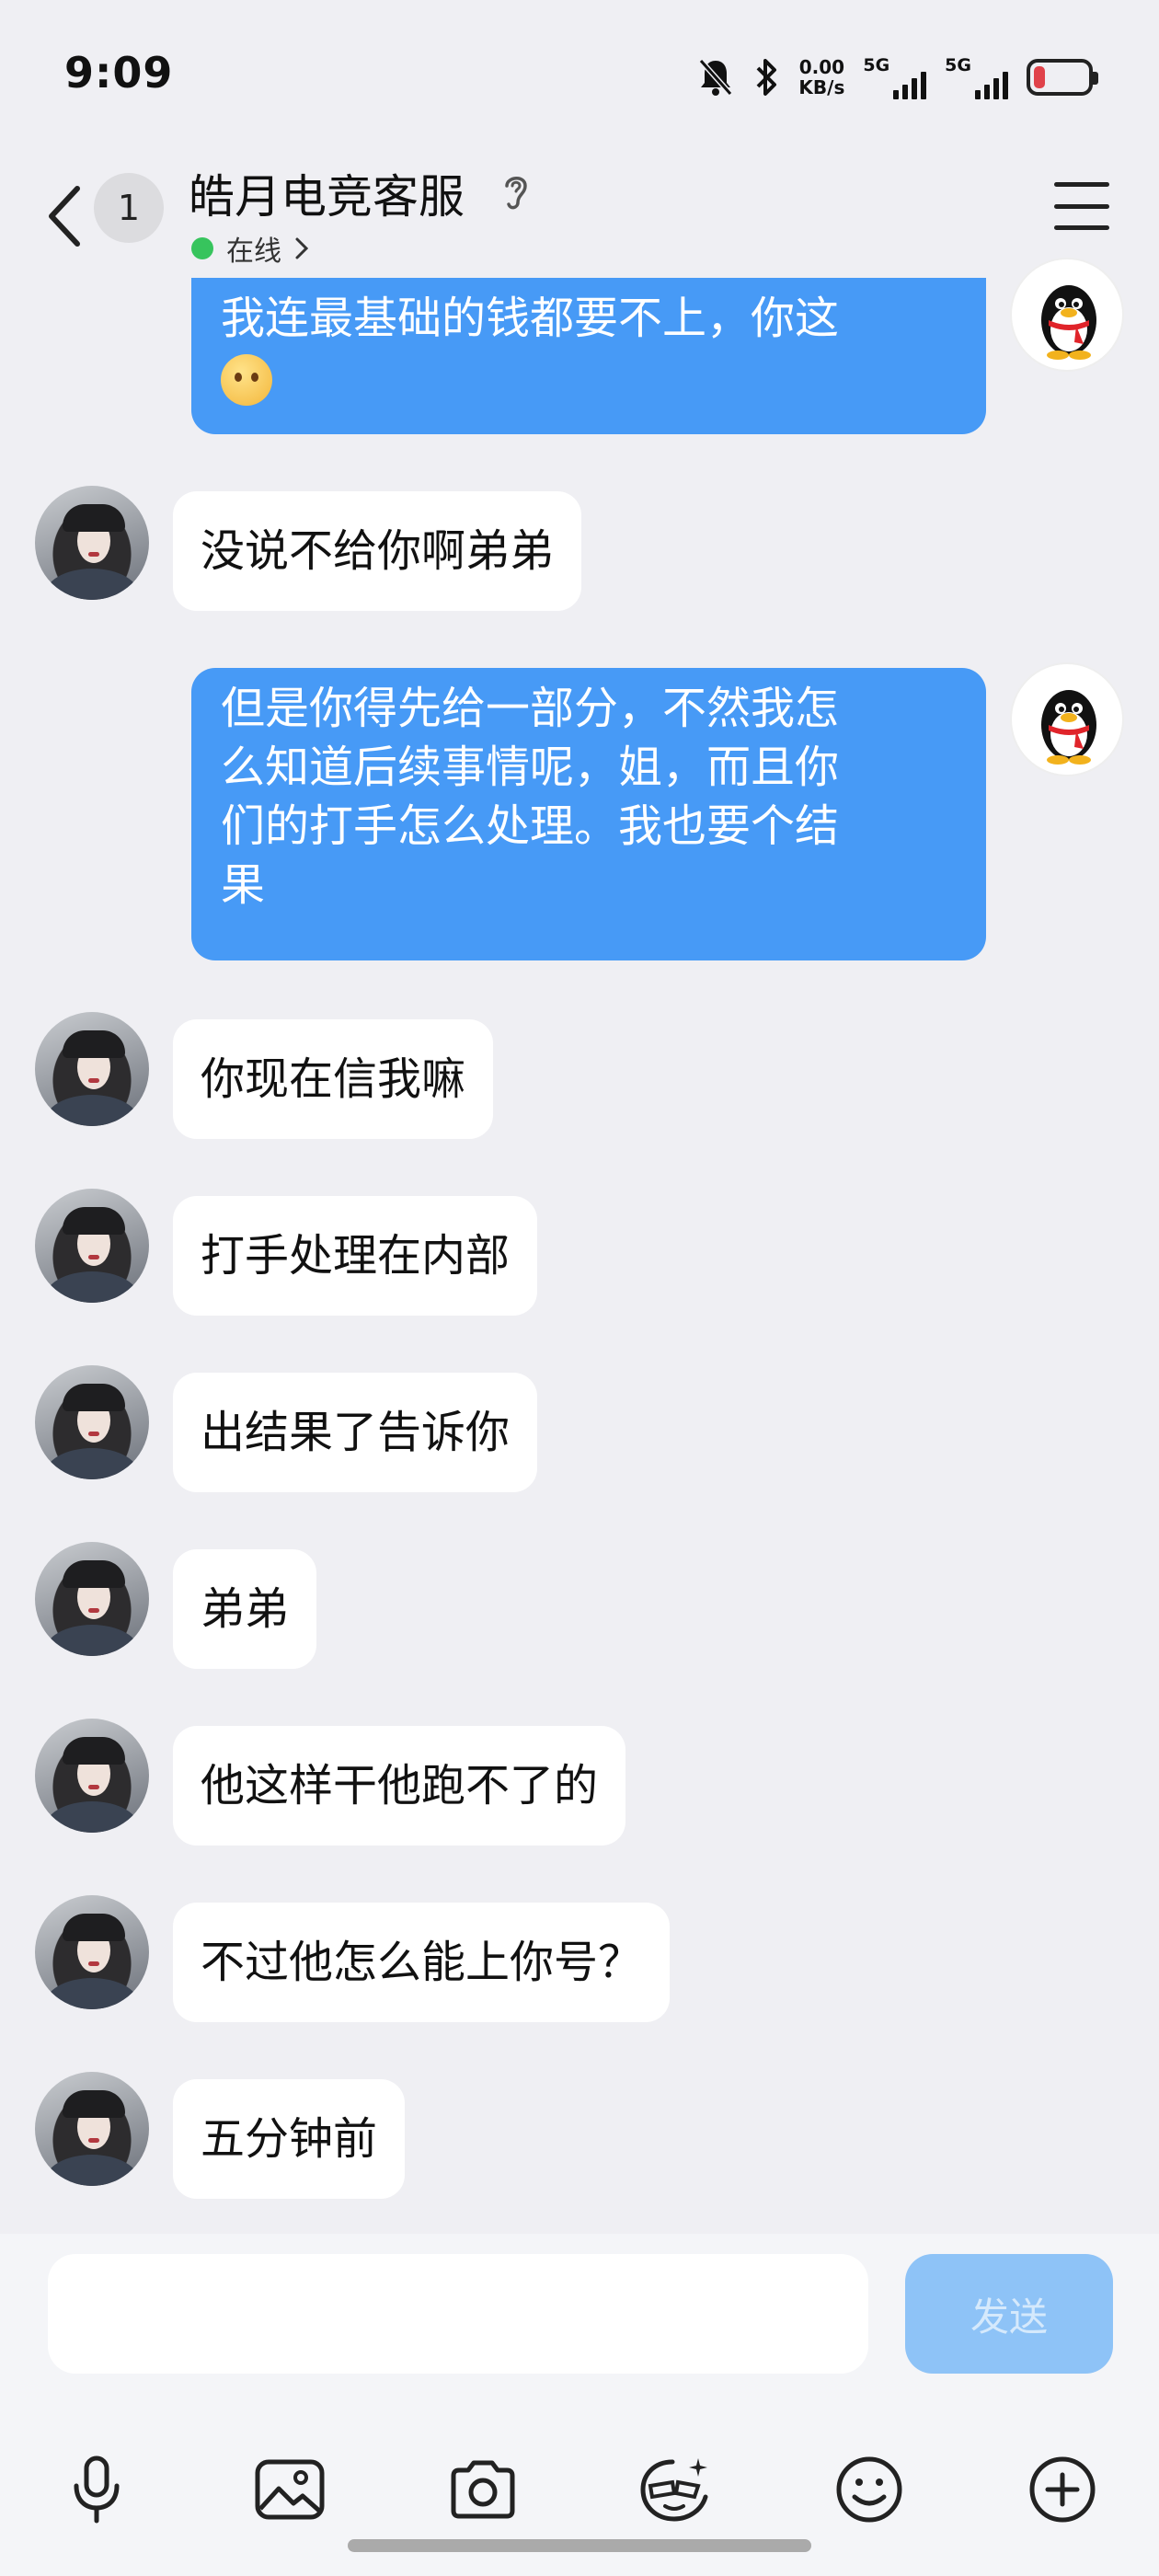 This screenshot has width=1159, height=2576. I want to click on message-bubble-outgoing: 我连最基础的钱都要不上，你这, so click(588, 356).